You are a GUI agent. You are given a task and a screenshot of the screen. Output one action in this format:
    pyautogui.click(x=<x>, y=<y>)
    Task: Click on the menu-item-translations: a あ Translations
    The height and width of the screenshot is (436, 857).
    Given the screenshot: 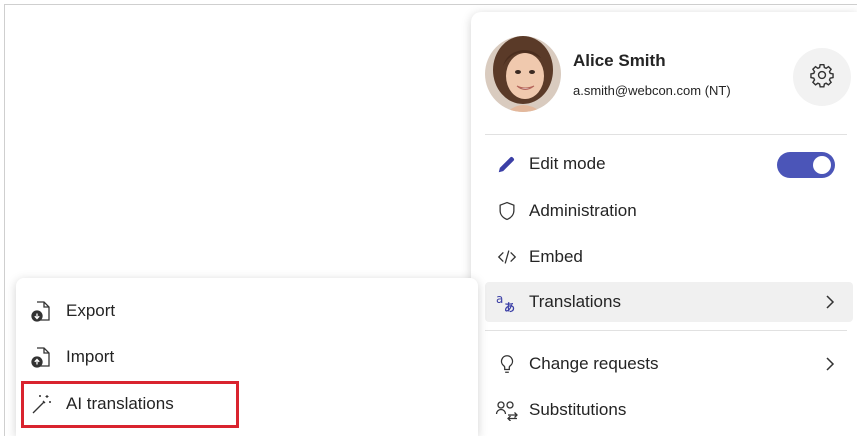 What is the action you would take?
    pyautogui.click(x=669, y=302)
    